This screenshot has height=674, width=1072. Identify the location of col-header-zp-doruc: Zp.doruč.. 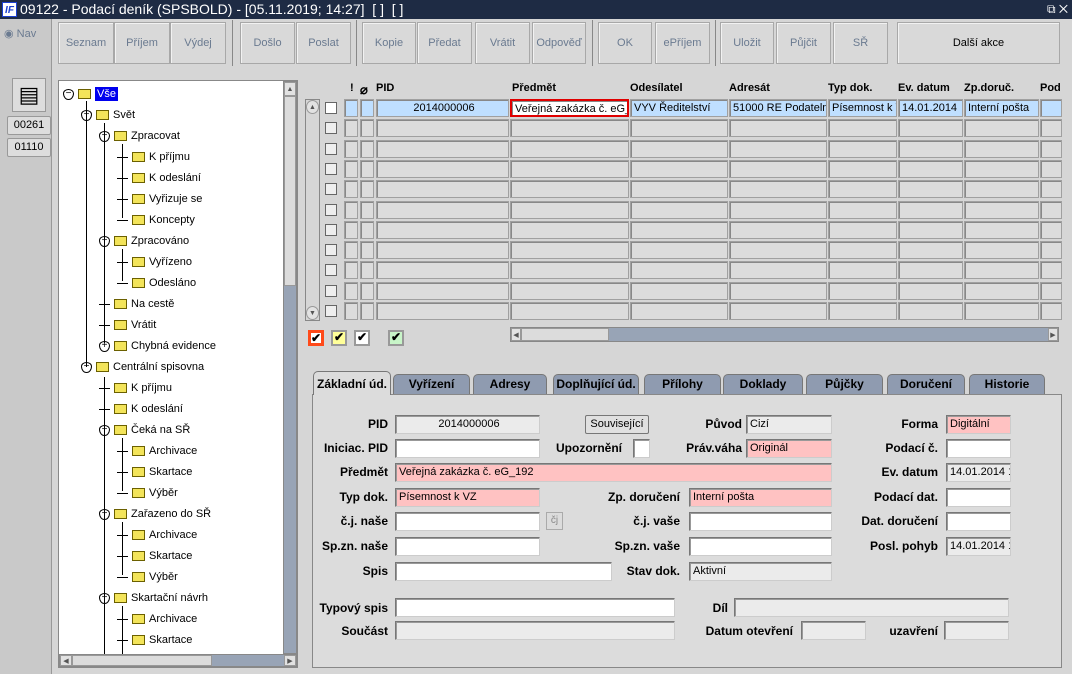
(989, 88).